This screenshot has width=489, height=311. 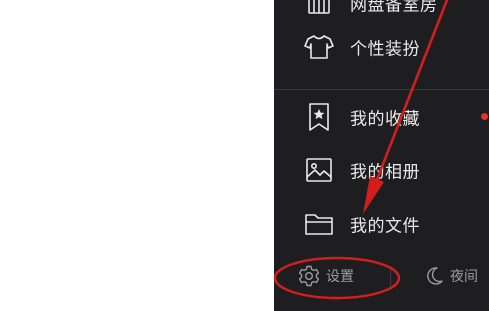 I want to click on bottom-bar: 设置 夜间, so click(x=381, y=276).